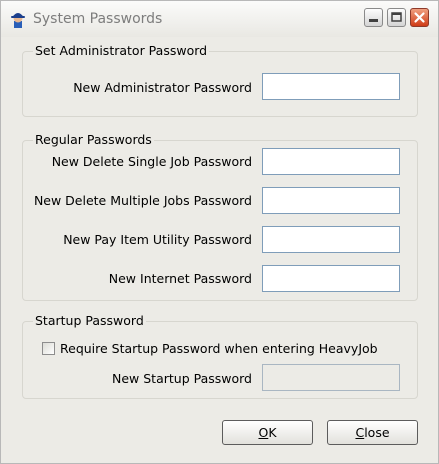 Image resolution: width=439 pixels, height=464 pixels. What do you see at coordinates (331, 239) in the screenshot?
I see `pay-item-utility-password-field` at bounding box center [331, 239].